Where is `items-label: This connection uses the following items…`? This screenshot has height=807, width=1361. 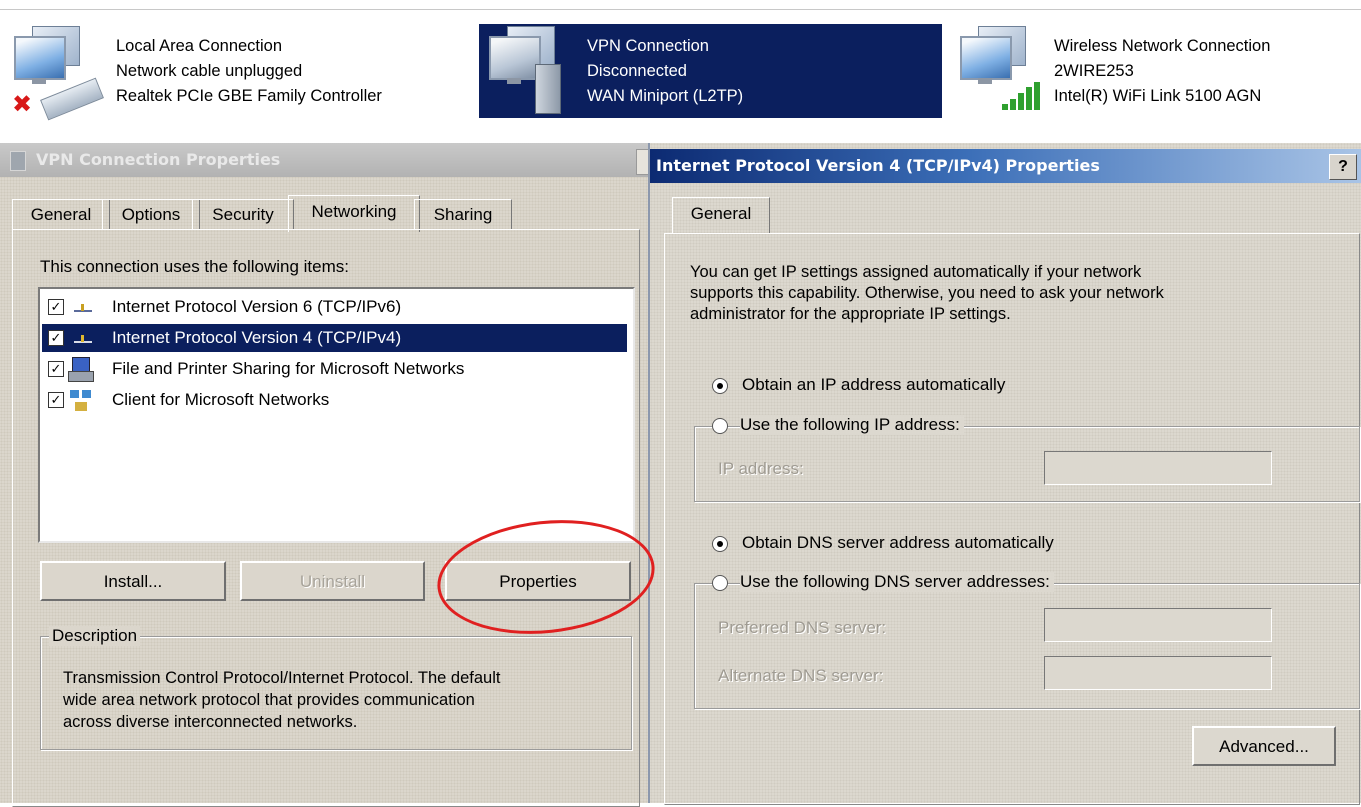
items-label: This connection uses the following items… is located at coordinates (194, 266).